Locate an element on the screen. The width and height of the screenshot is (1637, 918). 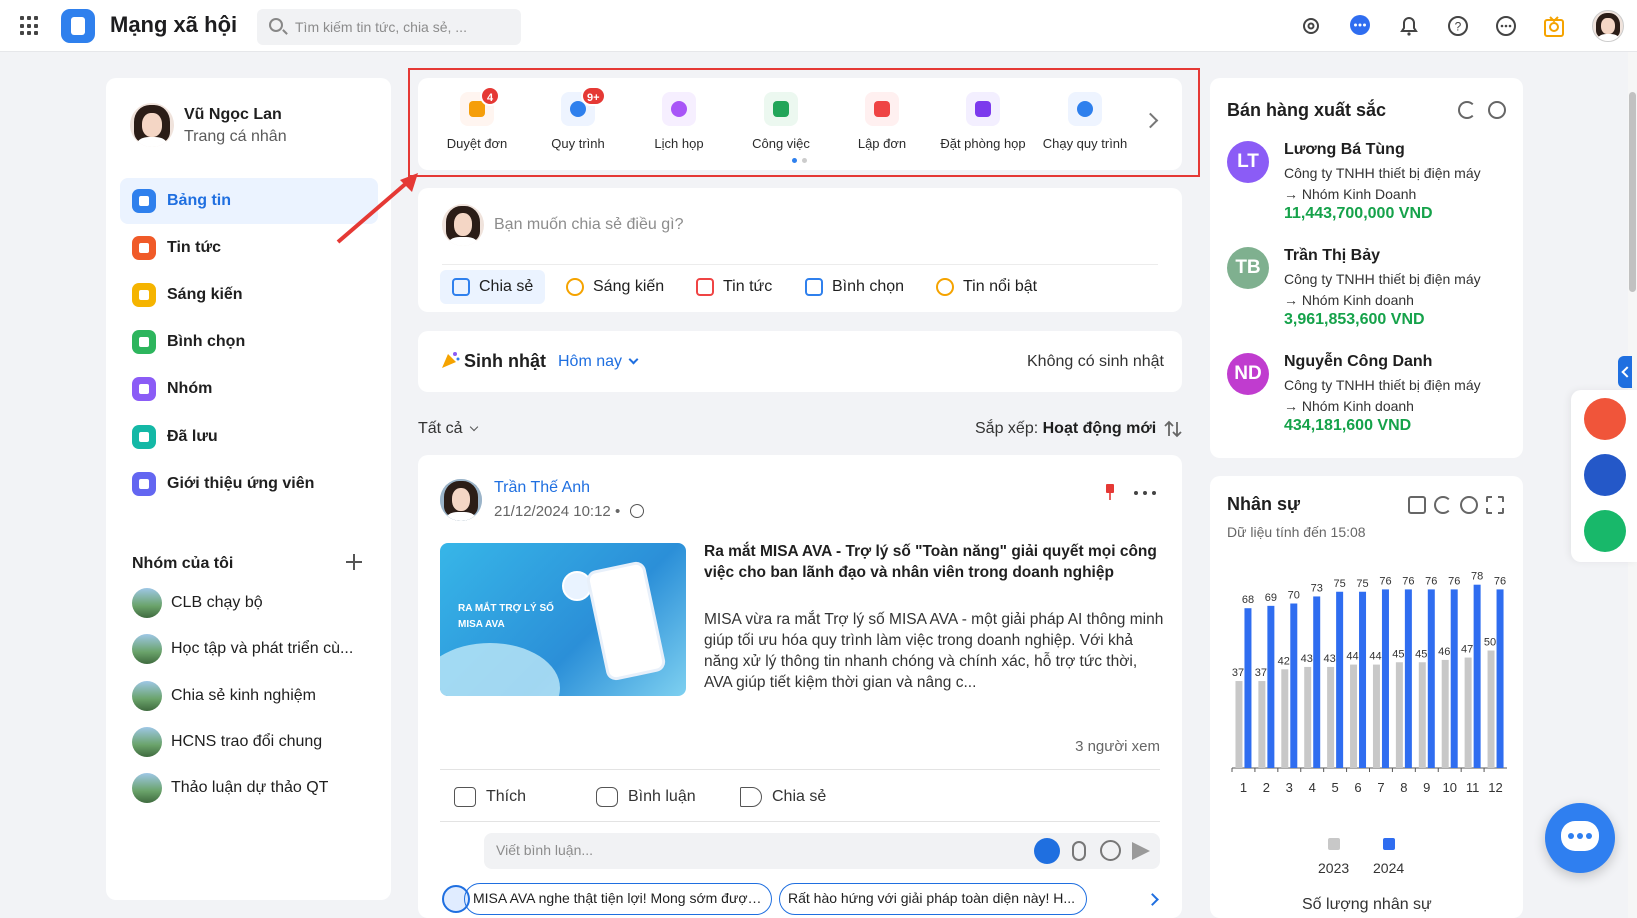
sort-selector: Sắp xếp: Hoạt động mới is located at coordinates (1065, 429).